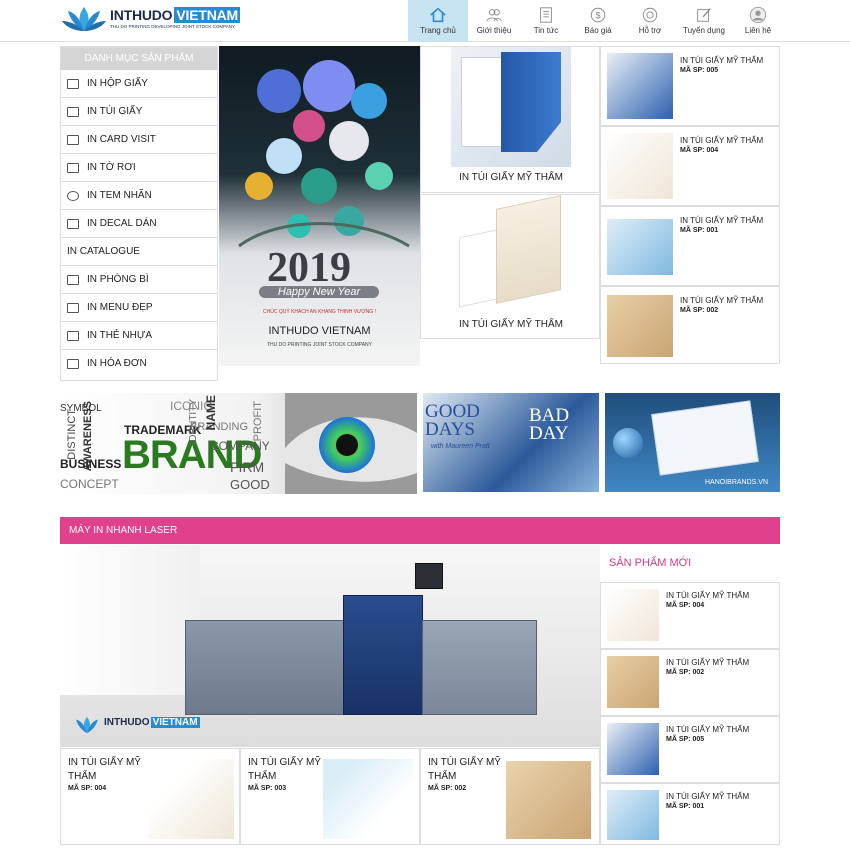  I want to click on brand-word: PROFIT, so click(258, 421).